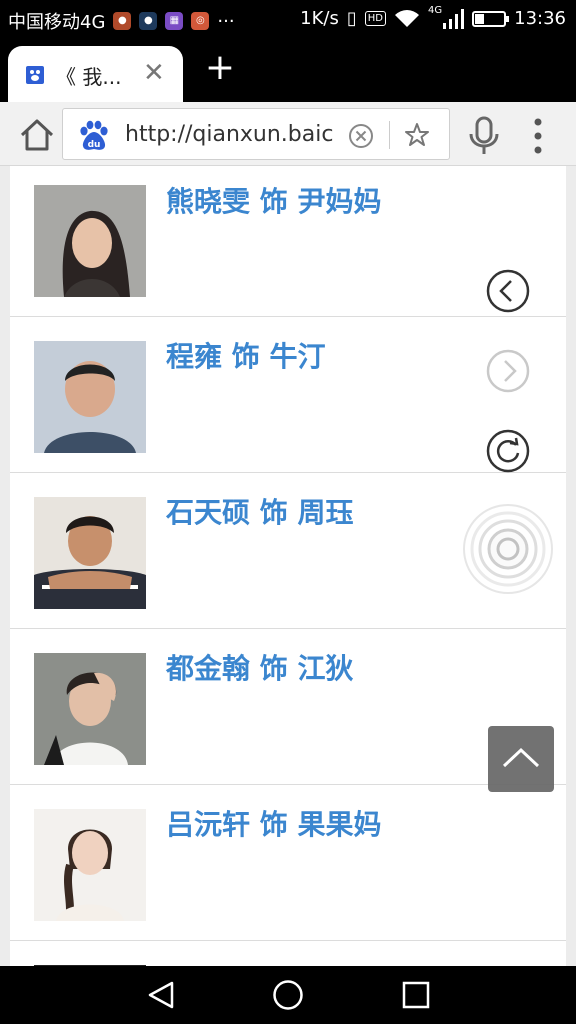  What do you see at coordinates (288, 241) in the screenshot?
I see `list-item: 熊晓雯 饰 尹妈妈` at bounding box center [288, 241].